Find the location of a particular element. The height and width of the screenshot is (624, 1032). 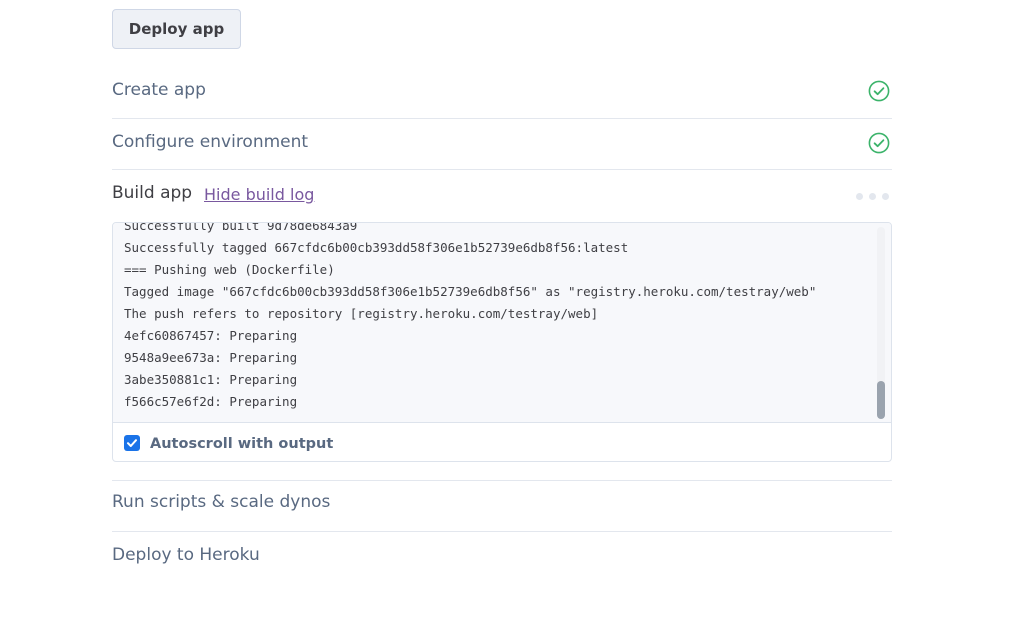

log-line: === Pushing web (Dockerfile) is located at coordinates (229, 269).